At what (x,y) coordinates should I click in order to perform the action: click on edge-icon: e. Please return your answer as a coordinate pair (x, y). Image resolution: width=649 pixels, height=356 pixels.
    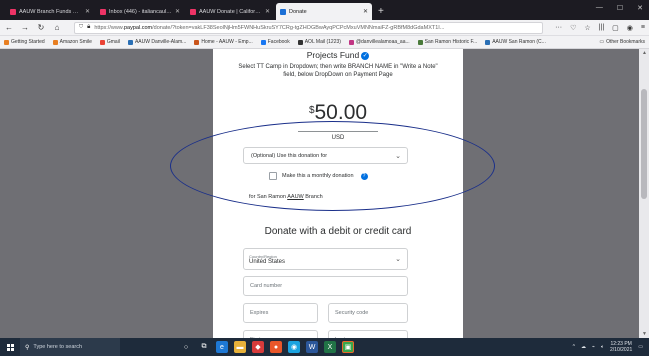
    Looking at the image, I should click on (222, 347).